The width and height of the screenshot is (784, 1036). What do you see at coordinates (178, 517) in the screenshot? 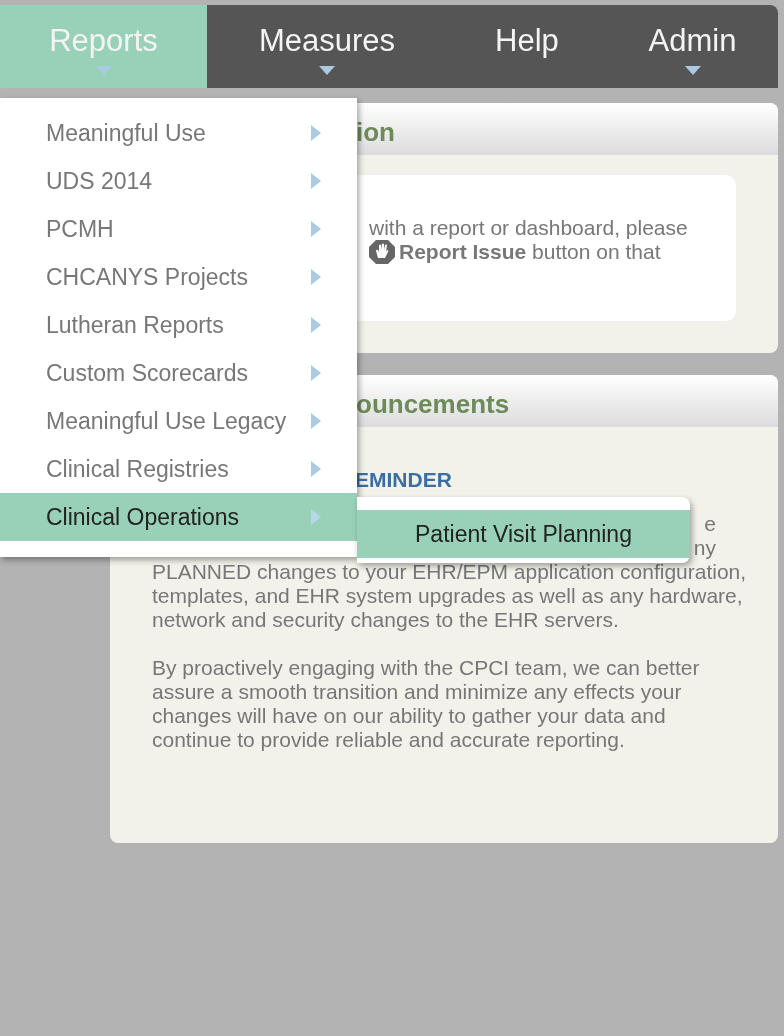
I see `menu-item: Clinical Operations` at bounding box center [178, 517].